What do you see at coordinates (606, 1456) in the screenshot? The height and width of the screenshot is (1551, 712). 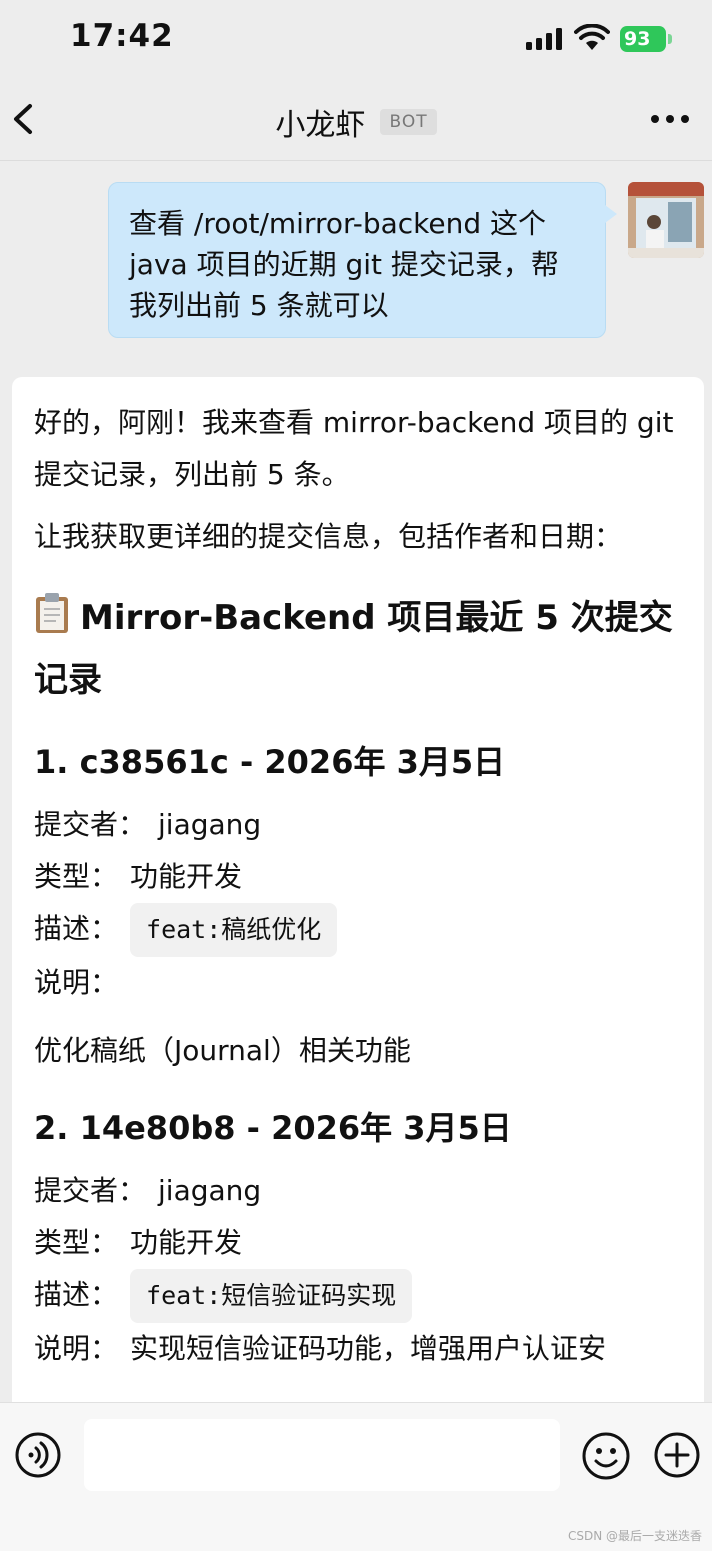 I see `emoji-icon` at bounding box center [606, 1456].